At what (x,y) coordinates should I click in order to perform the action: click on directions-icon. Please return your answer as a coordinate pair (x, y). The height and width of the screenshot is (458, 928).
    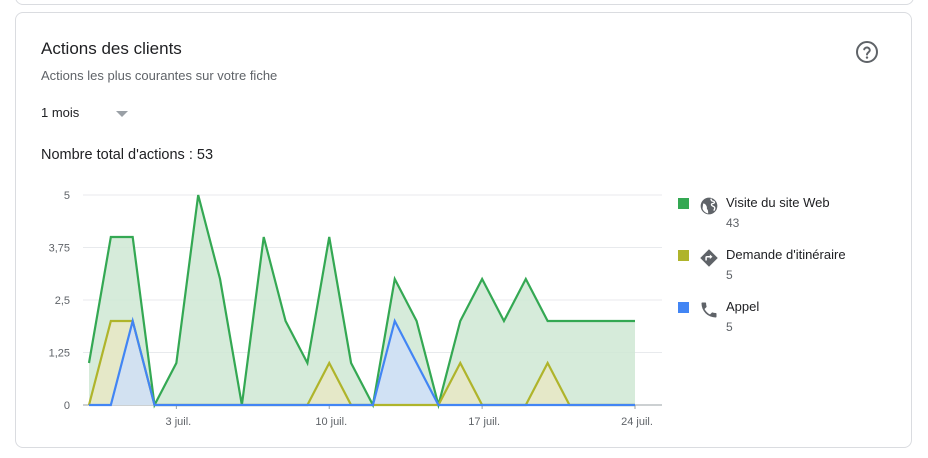
    Looking at the image, I should click on (709, 258).